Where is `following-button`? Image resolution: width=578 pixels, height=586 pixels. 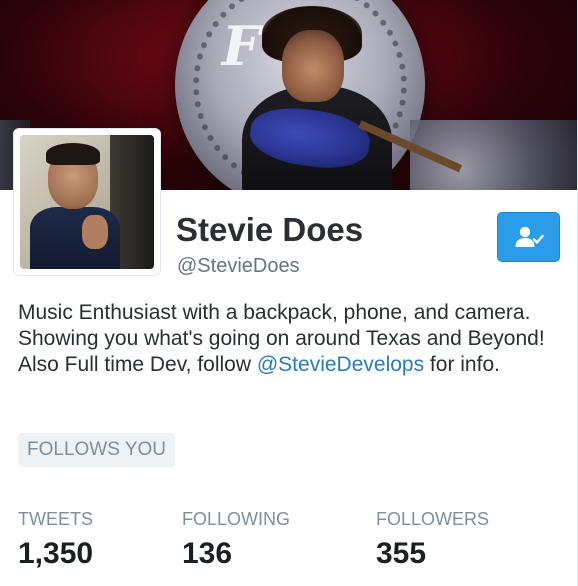 following-button is located at coordinates (528, 237).